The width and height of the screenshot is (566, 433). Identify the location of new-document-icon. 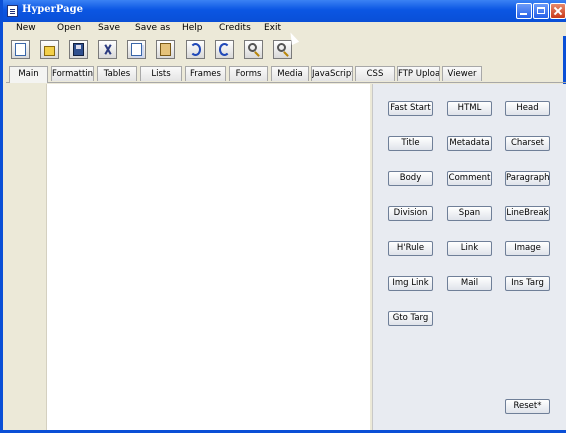
(20, 49).